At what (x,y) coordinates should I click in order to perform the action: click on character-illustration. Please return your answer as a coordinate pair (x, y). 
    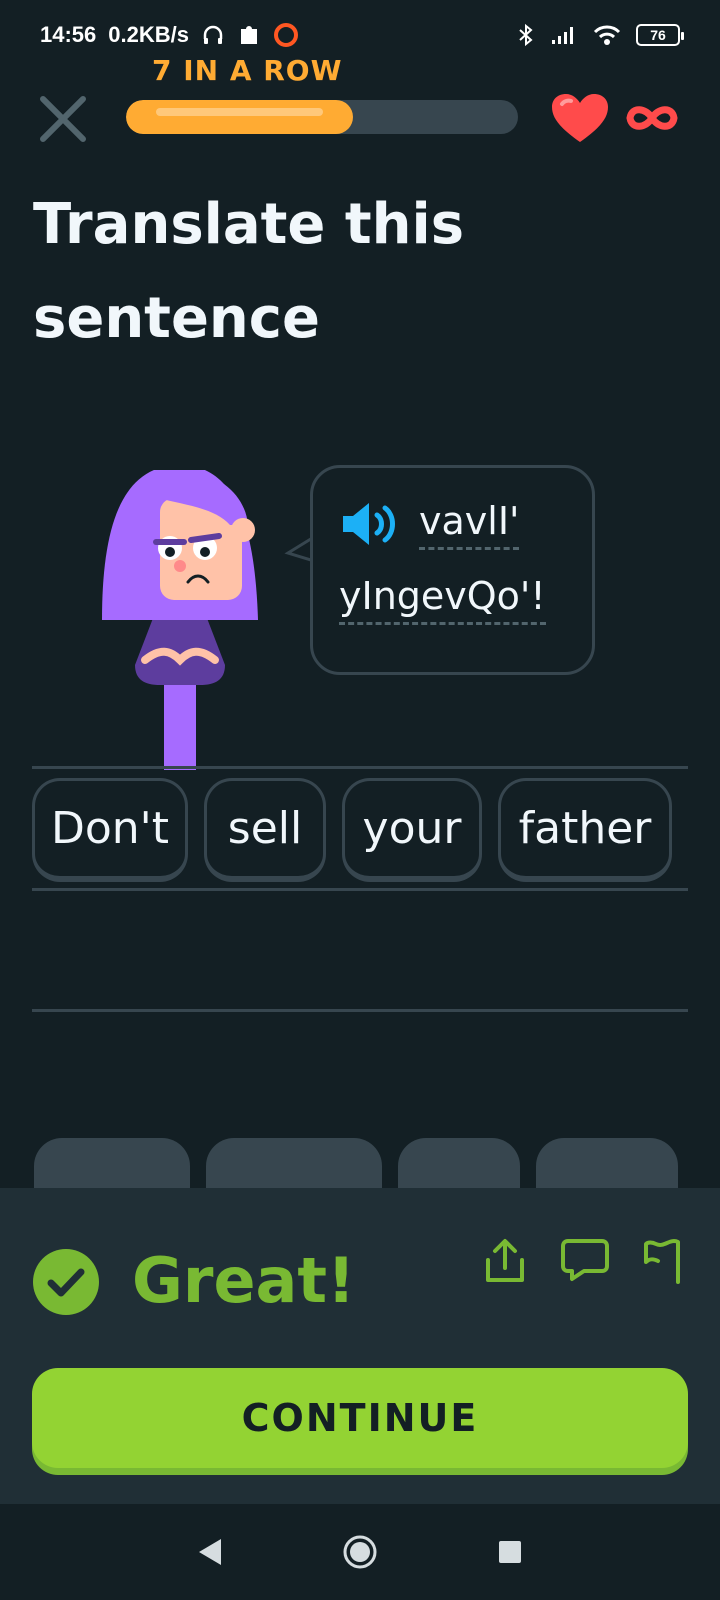
    Looking at the image, I should click on (180, 620).